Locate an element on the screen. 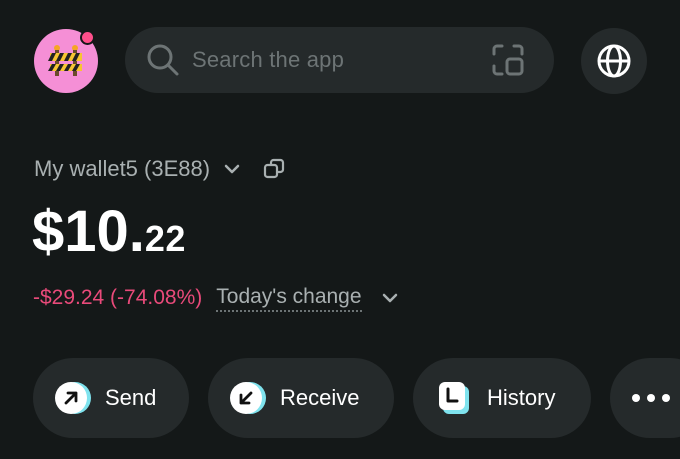 The height and width of the screenshot is (459, 680). history-label: History is located at coordinates (521, 397).